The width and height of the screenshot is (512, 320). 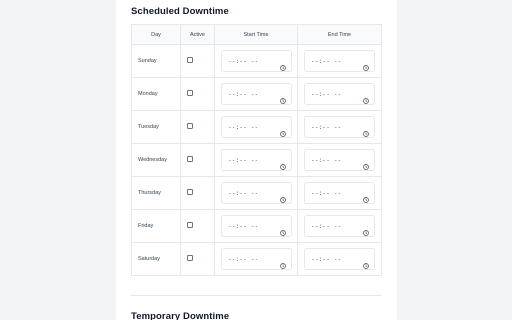 I want to click on table-row: Wednesday --:-- -- --:-- --, so click(x=256, y=160).